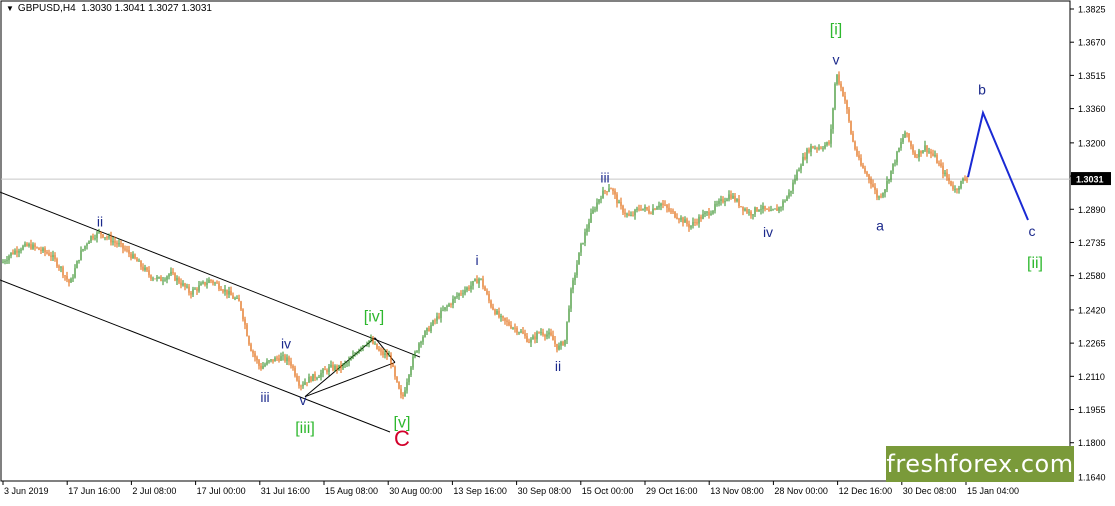 This screenshot has height=506, width=1115. I want to click on y-tick-label: 1.3825, so click(1092, 10).